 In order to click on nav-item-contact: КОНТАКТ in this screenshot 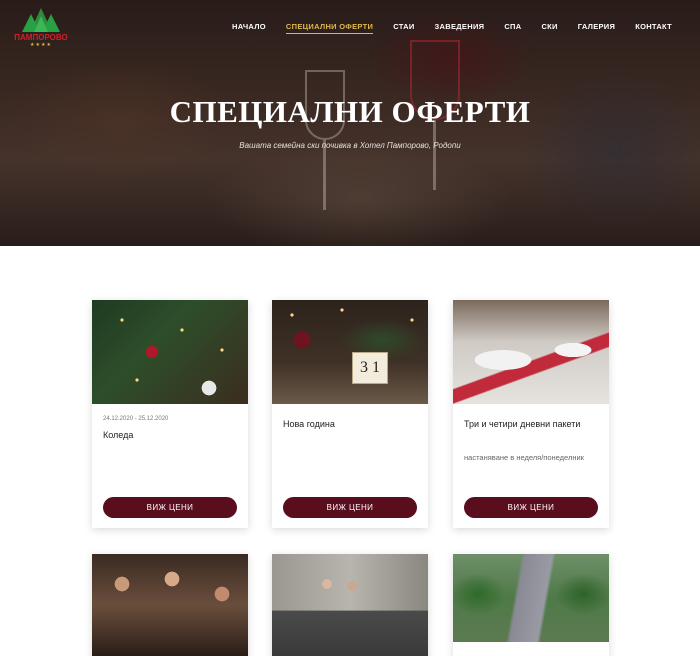, I will do `click(653, 27)`.